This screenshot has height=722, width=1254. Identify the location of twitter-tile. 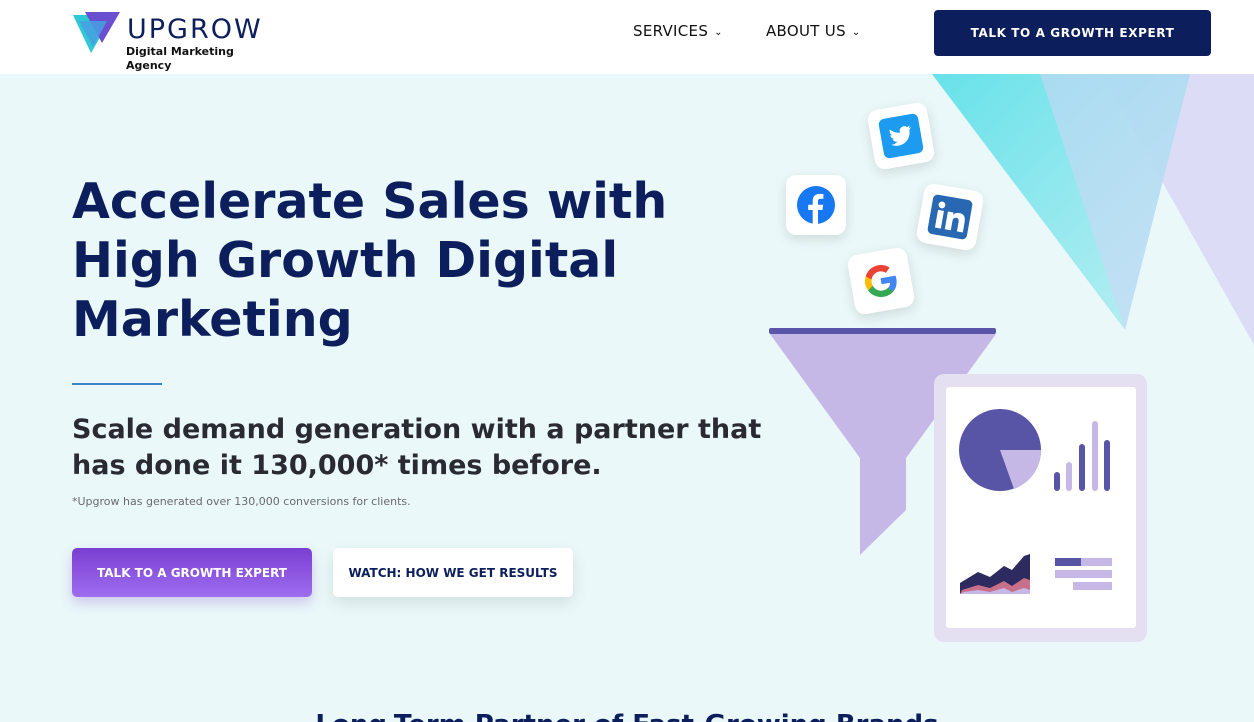
(901, 136).